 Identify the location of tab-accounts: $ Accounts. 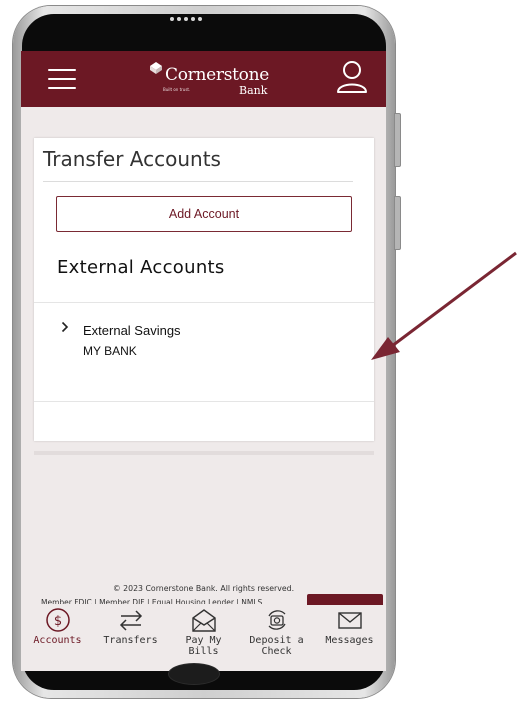
(57, 625).